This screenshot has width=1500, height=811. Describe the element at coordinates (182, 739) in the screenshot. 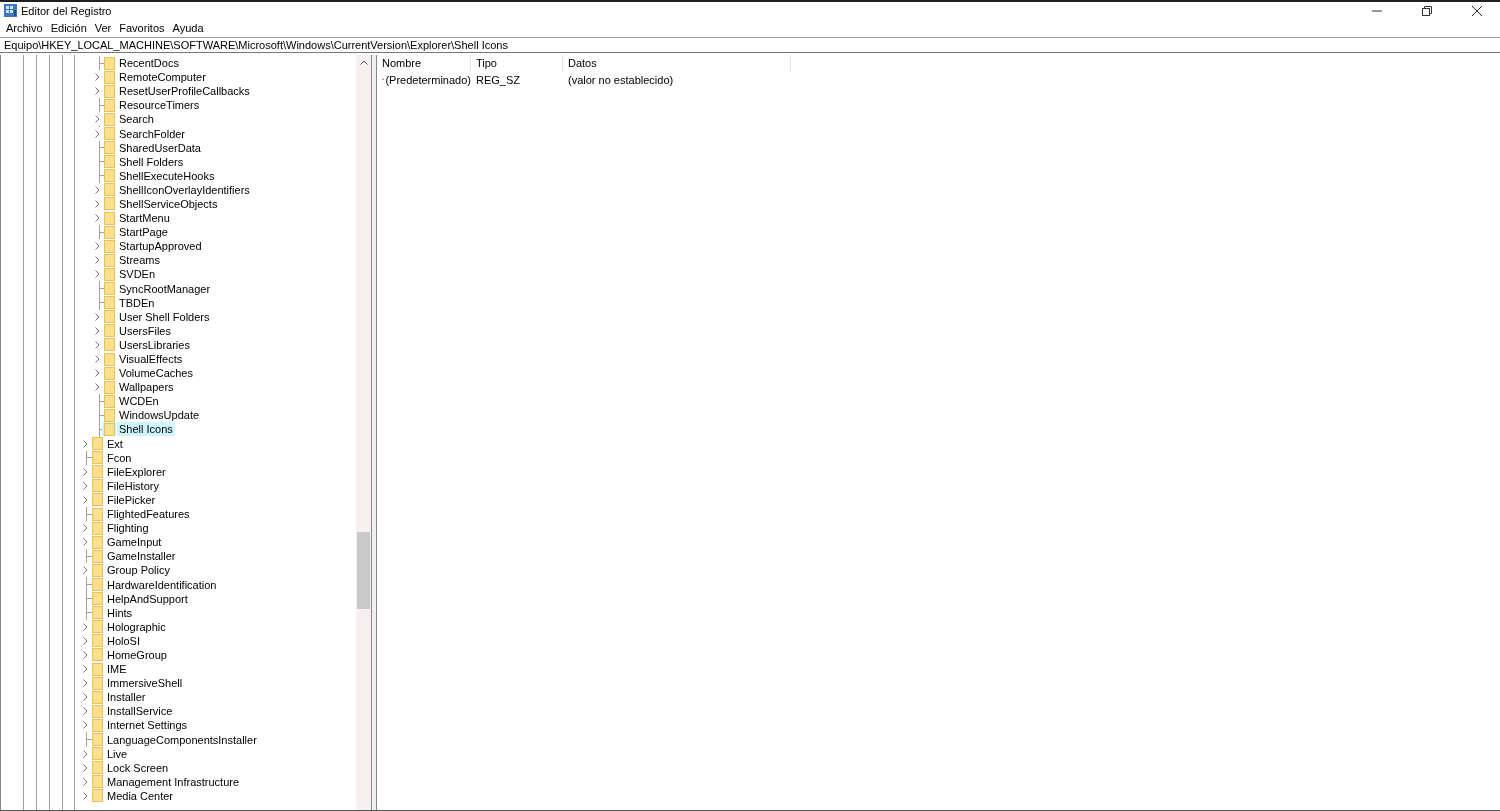

I see `tree-item: LanguageComponentsInstaller` at that location.